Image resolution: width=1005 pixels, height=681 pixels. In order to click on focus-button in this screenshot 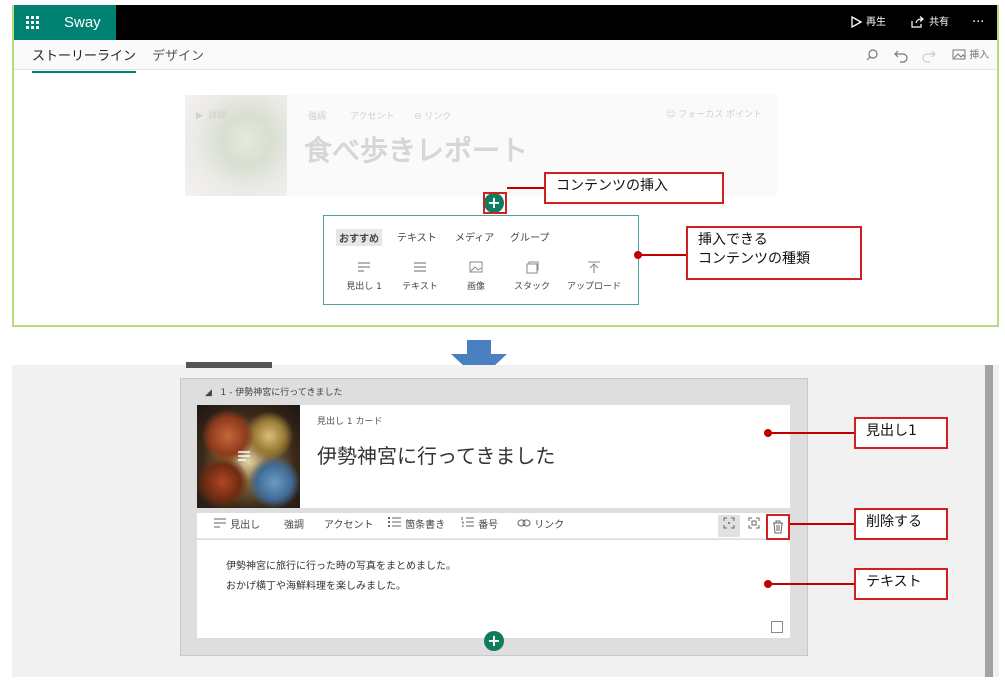, I will do `click(729, 526)`.